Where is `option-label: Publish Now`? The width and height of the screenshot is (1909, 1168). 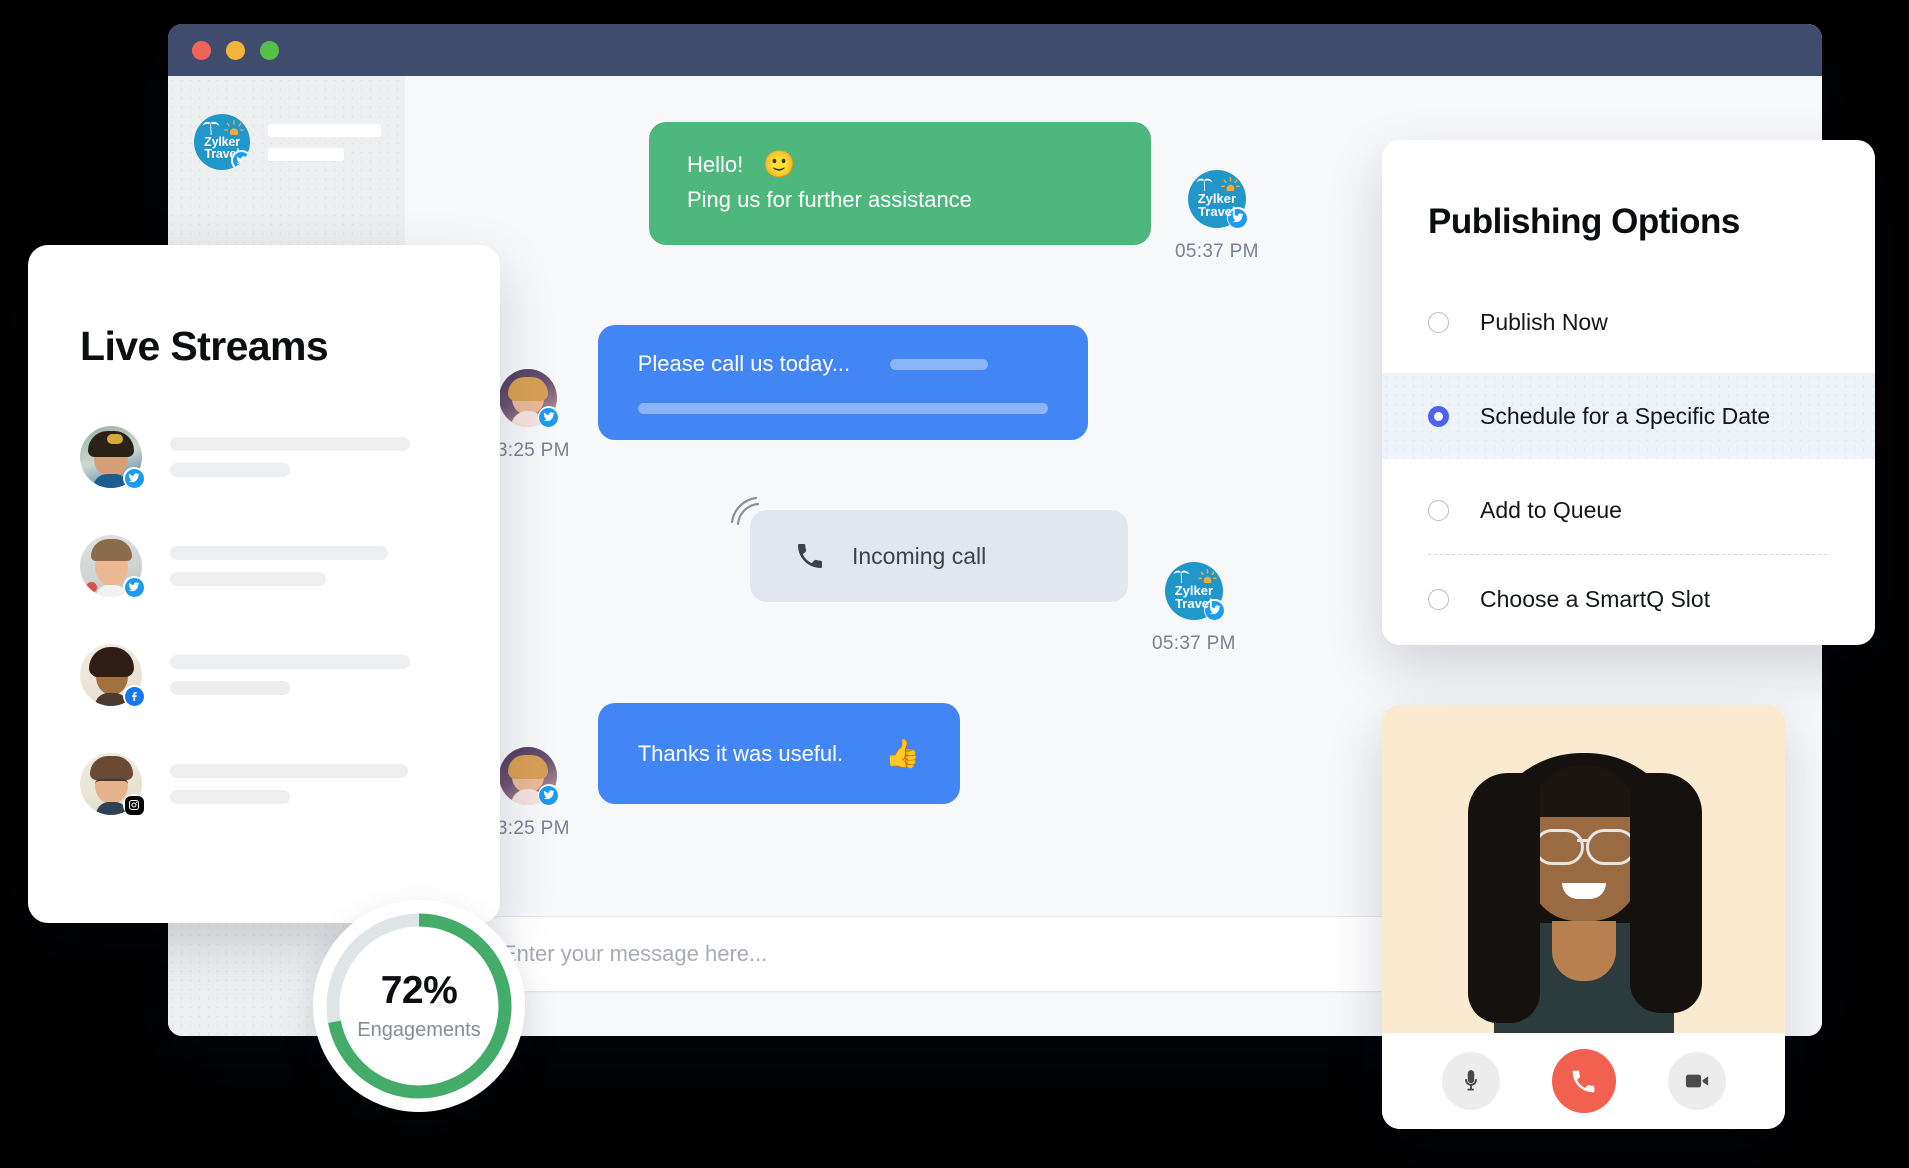
option-label: Publish Now is located at coordinates (1544, 321).